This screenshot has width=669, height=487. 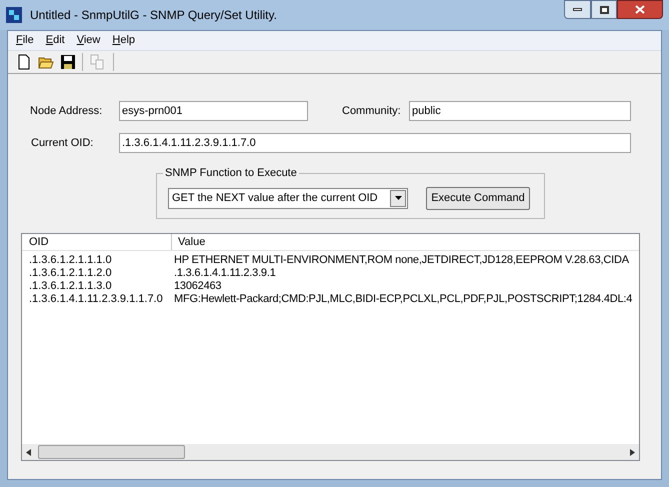 What do you see at coordinates (28, 452) in the screenshot?
I see `scroll-left-icon` at bounding box center [28, 452].